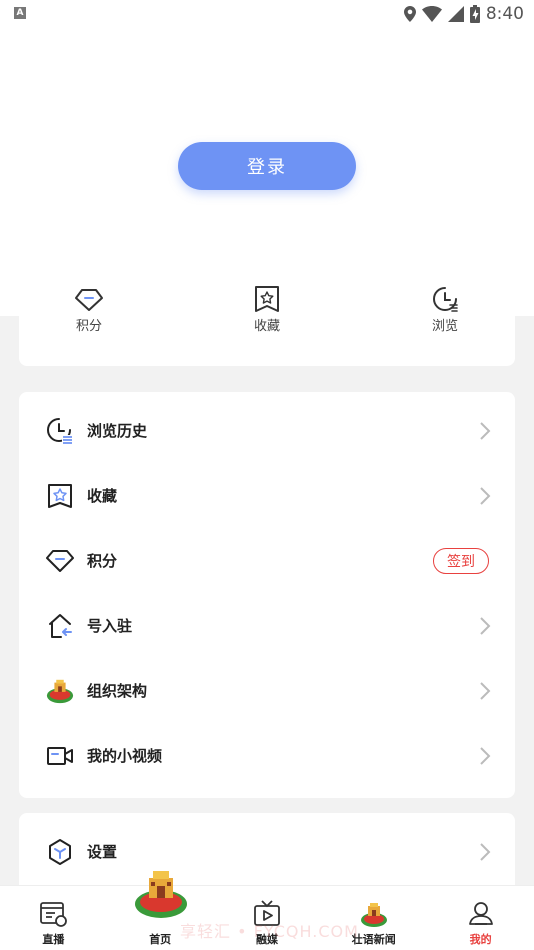  What do you see at coordinates (267, 430) in the screenshot?
I see `menu-item-history: 浏览历史` at bounding box center [267, 430].